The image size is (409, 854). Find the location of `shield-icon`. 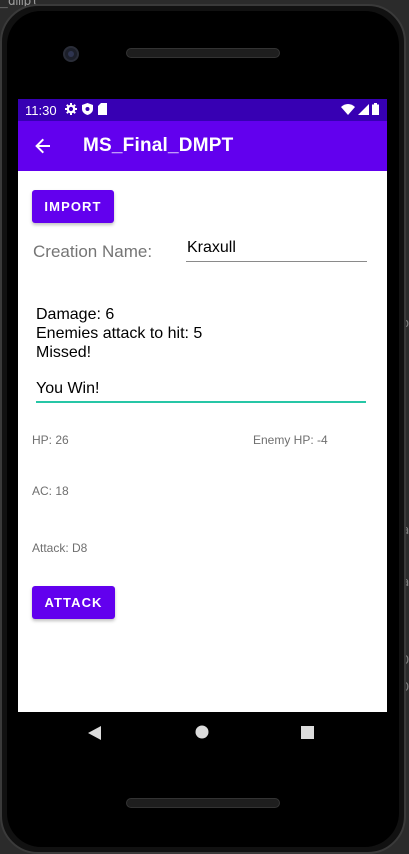

shield-icon is located at coordinates (87, 110).